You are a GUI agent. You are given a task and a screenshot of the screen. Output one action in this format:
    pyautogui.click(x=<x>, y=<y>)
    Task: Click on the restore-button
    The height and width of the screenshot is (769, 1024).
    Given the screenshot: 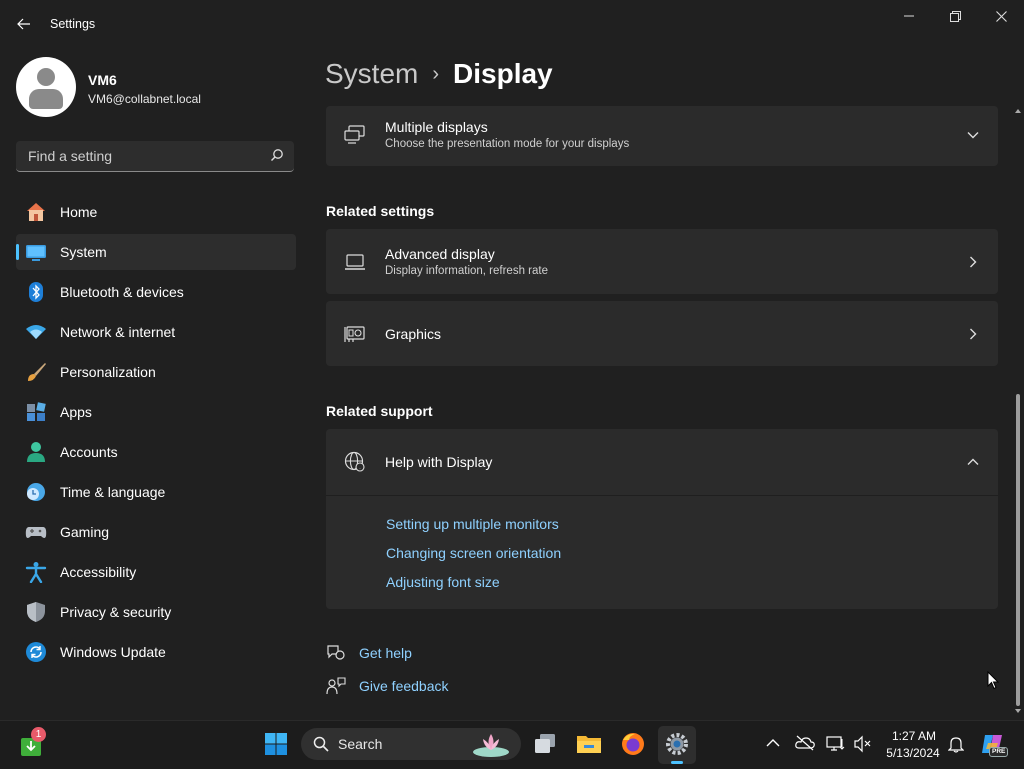 What is the action you would take?
    pyautogui.click(x=955, y=16)
    